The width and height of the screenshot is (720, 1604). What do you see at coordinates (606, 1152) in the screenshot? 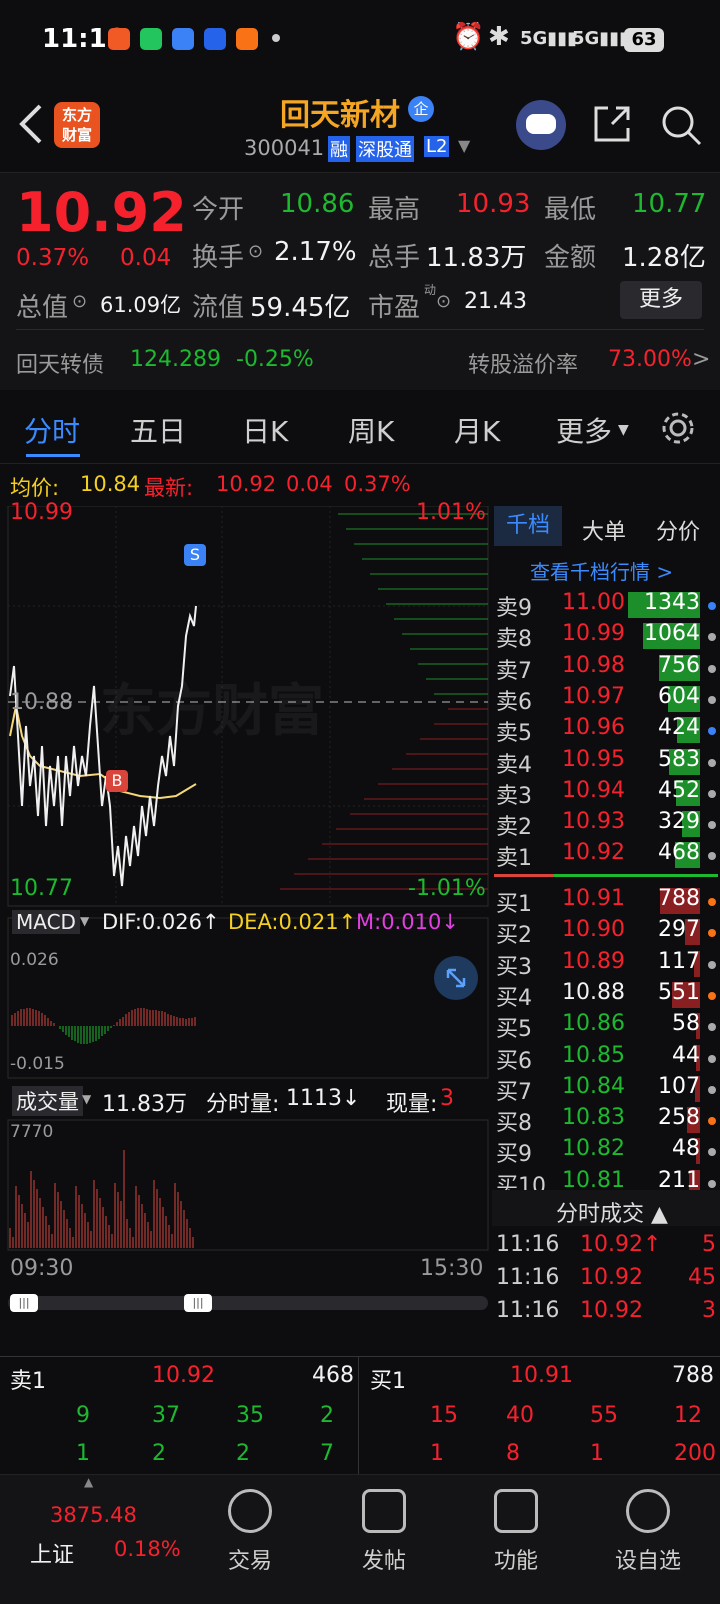
I see `bid-row: 买9 10.82 48` at bounding box center [606, 1152].